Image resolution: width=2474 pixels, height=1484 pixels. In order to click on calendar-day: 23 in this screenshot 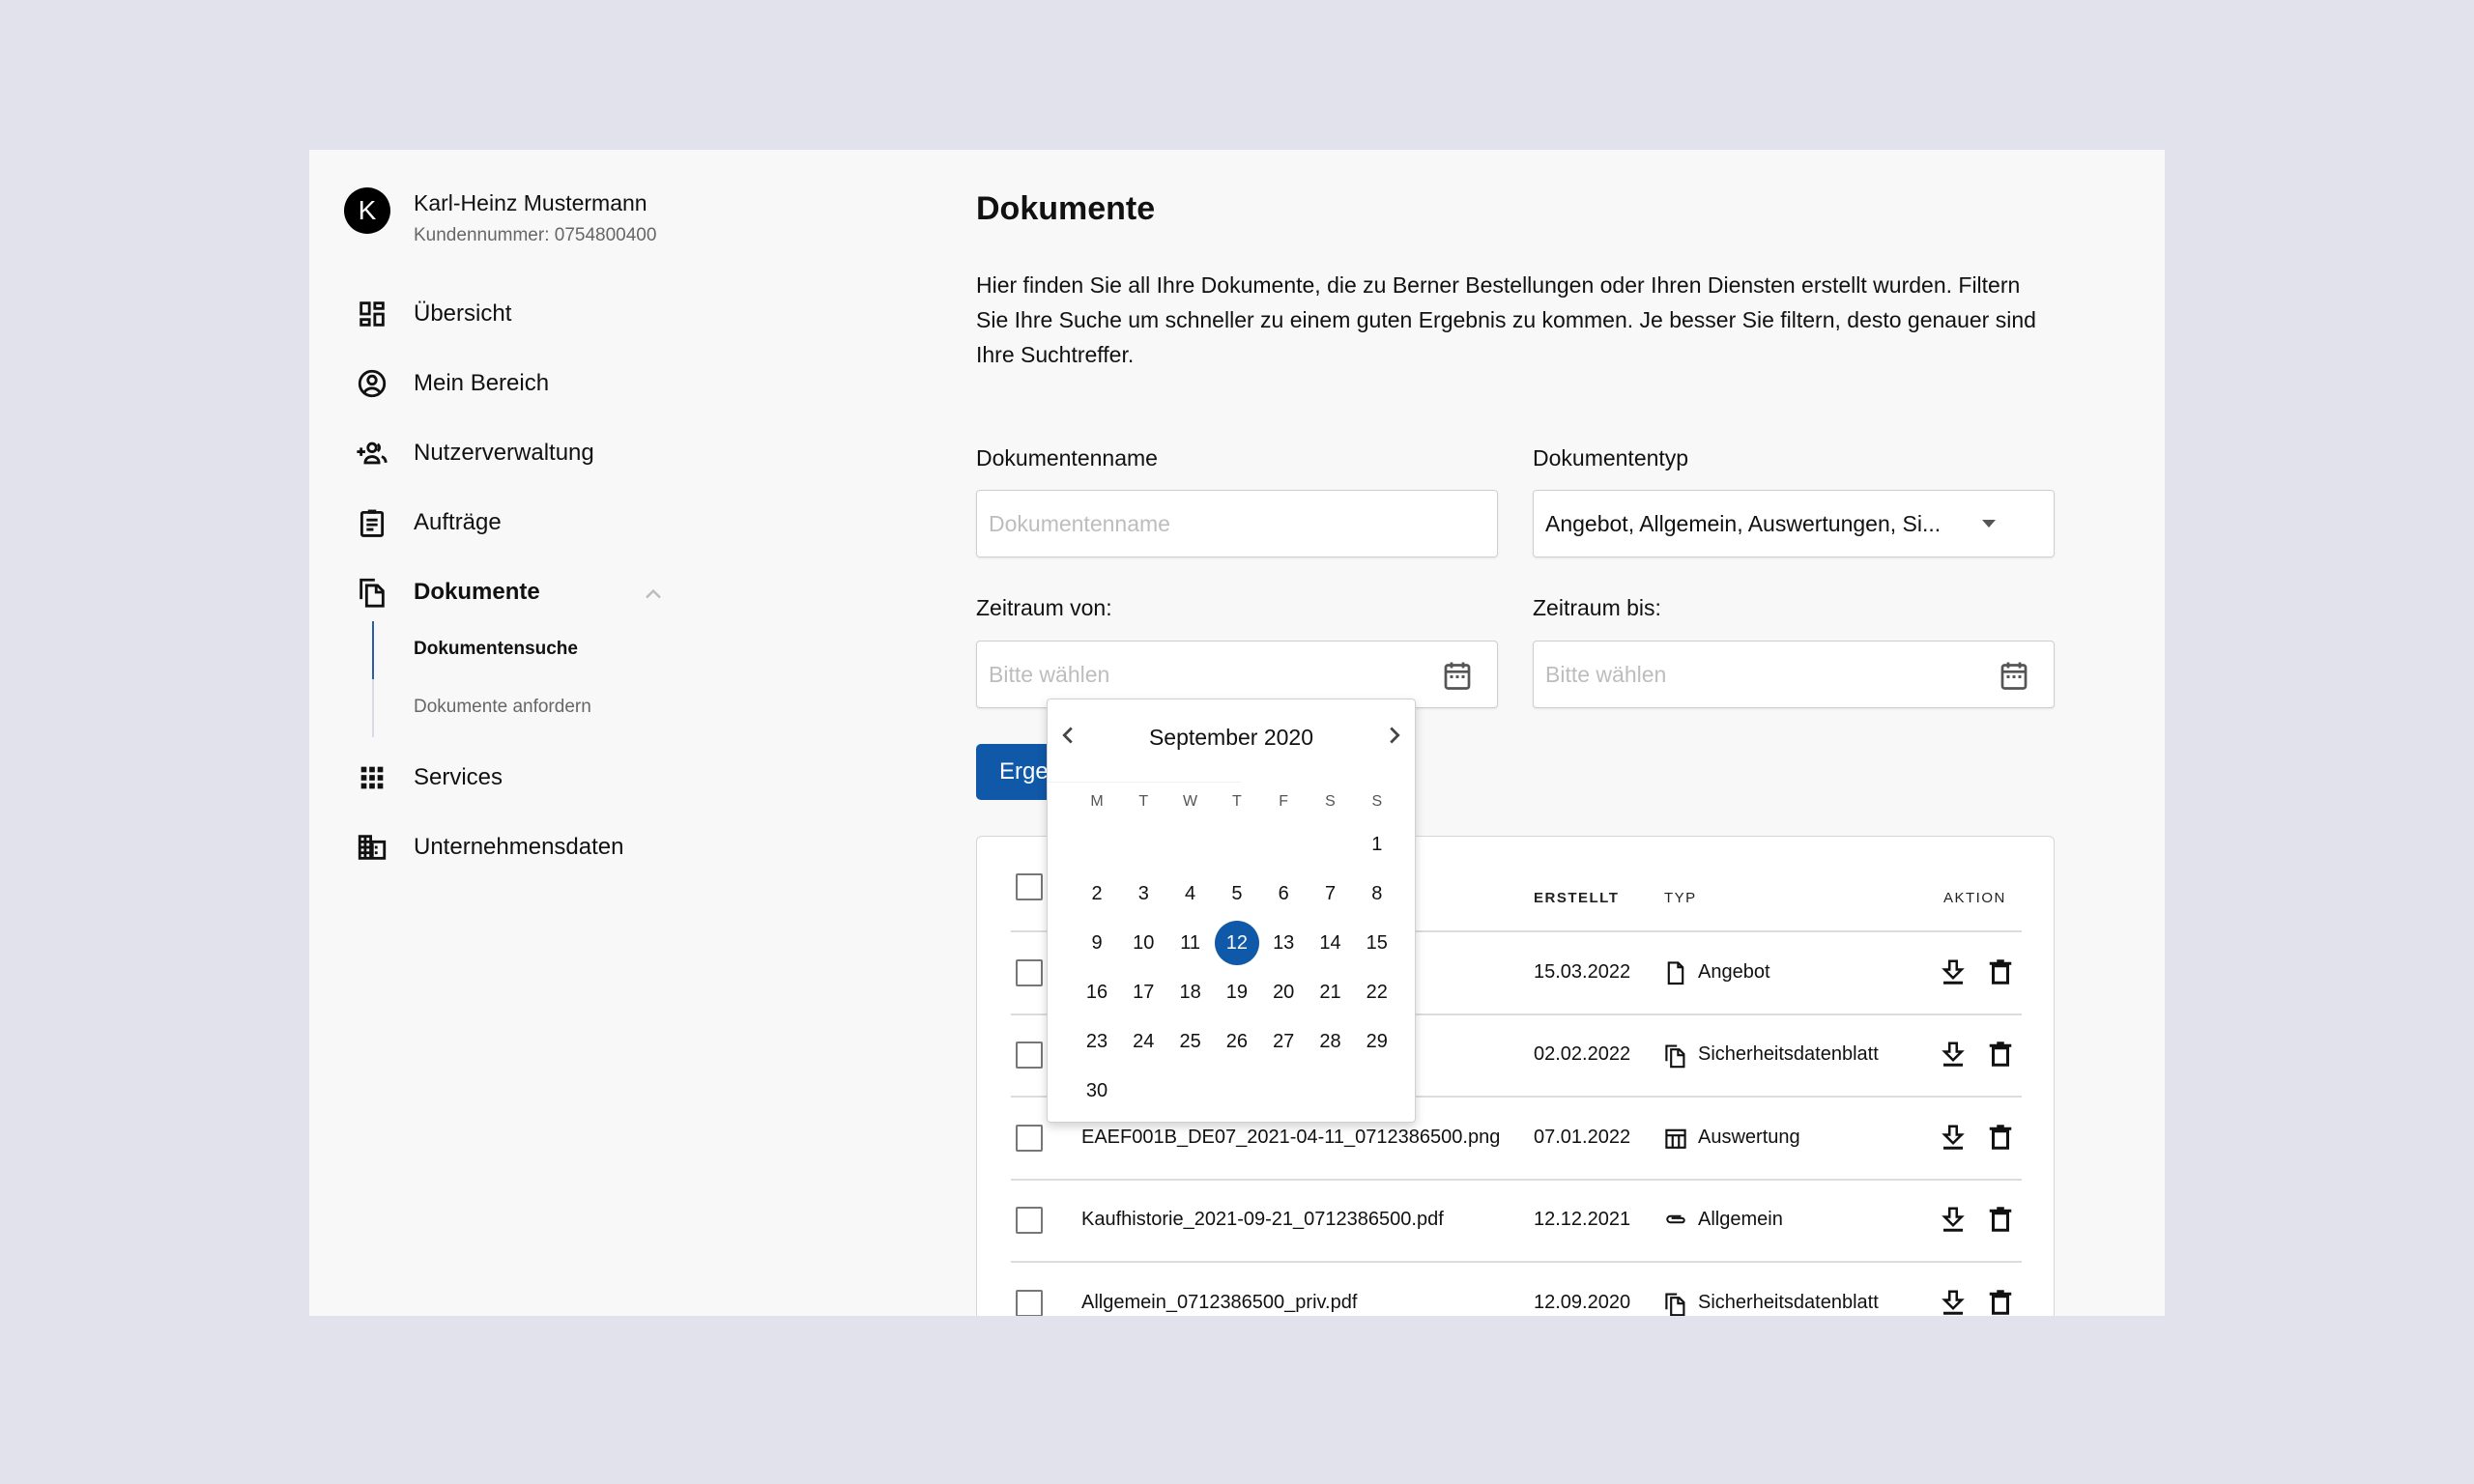, I will do `click(1097, 1042)`.